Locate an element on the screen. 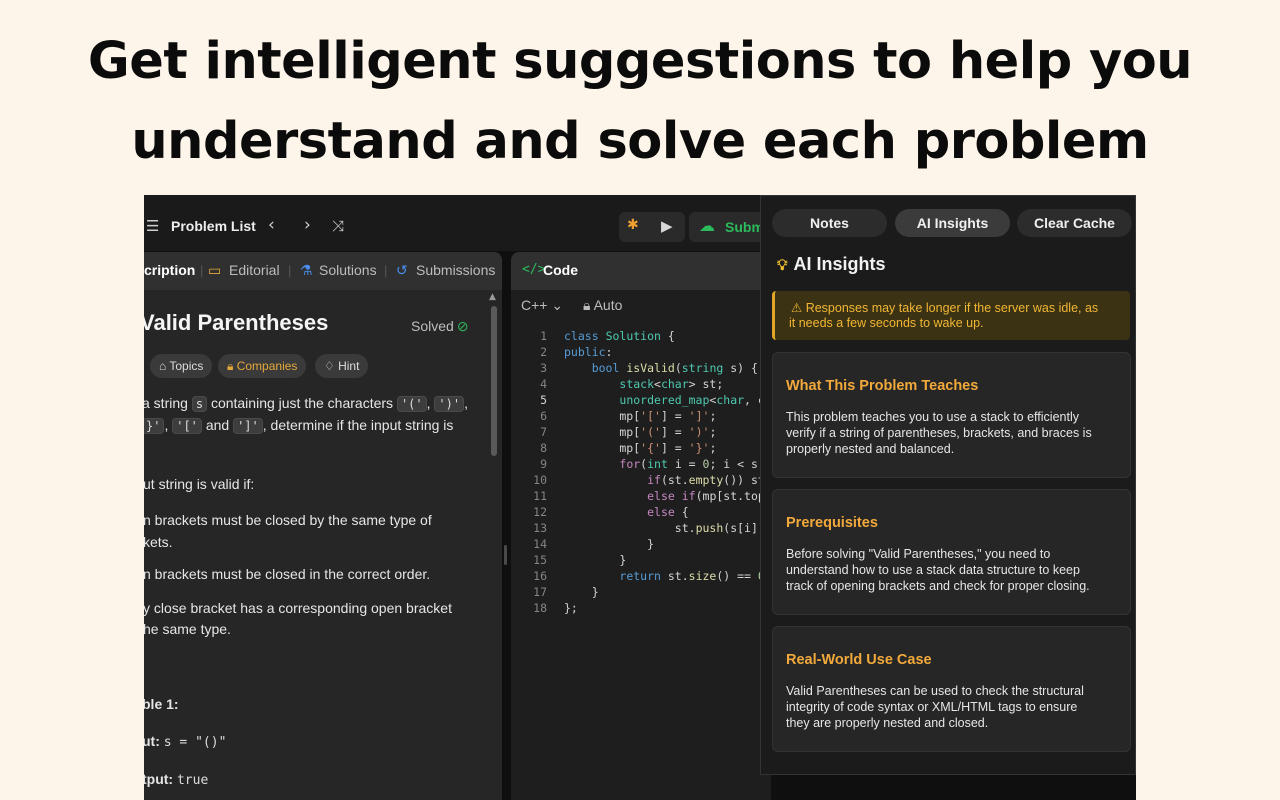  language-select: C++ ⌄ is located at coordinates (542, 305).